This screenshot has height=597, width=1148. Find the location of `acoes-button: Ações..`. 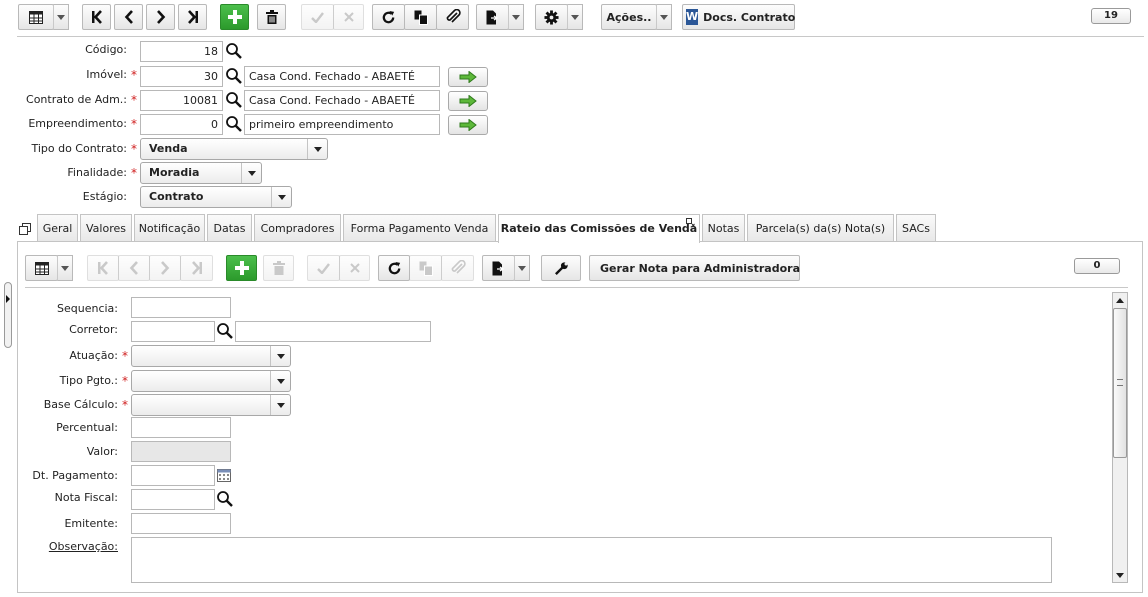

acoes-button: Ações.. is located at coordinates (629, 17).